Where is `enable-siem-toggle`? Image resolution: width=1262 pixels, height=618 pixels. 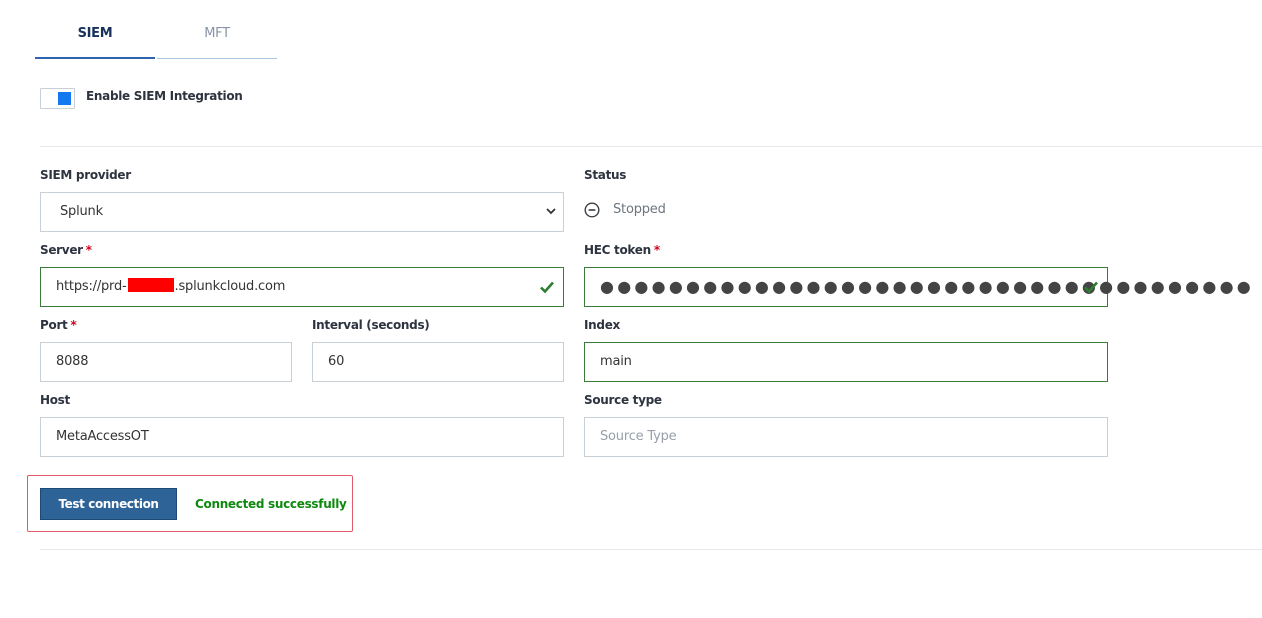 enable-siem-toggle is located at coordinates (57, 98).